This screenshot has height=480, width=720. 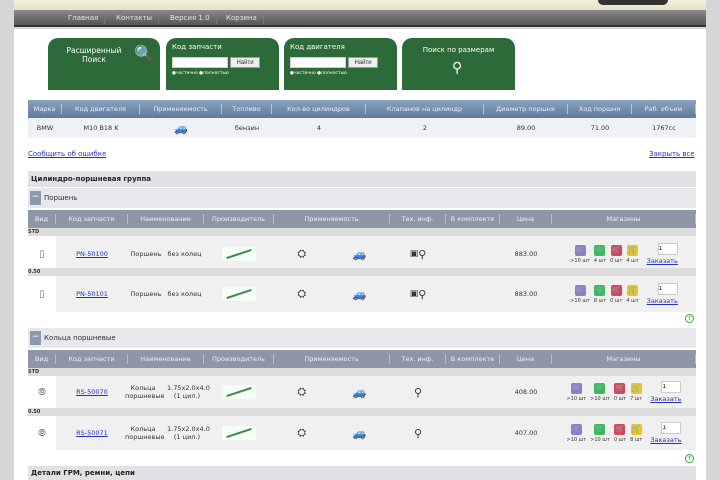 What do you see at coordinates (318, 62) in the screenshot?
I see `engine-code-input` at bounding box center [318, 62].